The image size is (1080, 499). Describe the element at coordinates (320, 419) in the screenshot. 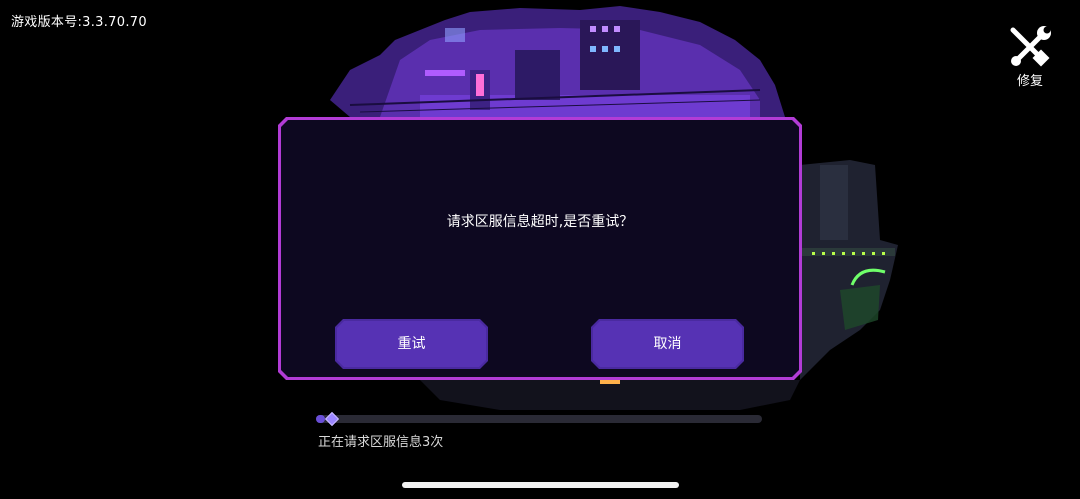

I see `progress-fill` at that location.